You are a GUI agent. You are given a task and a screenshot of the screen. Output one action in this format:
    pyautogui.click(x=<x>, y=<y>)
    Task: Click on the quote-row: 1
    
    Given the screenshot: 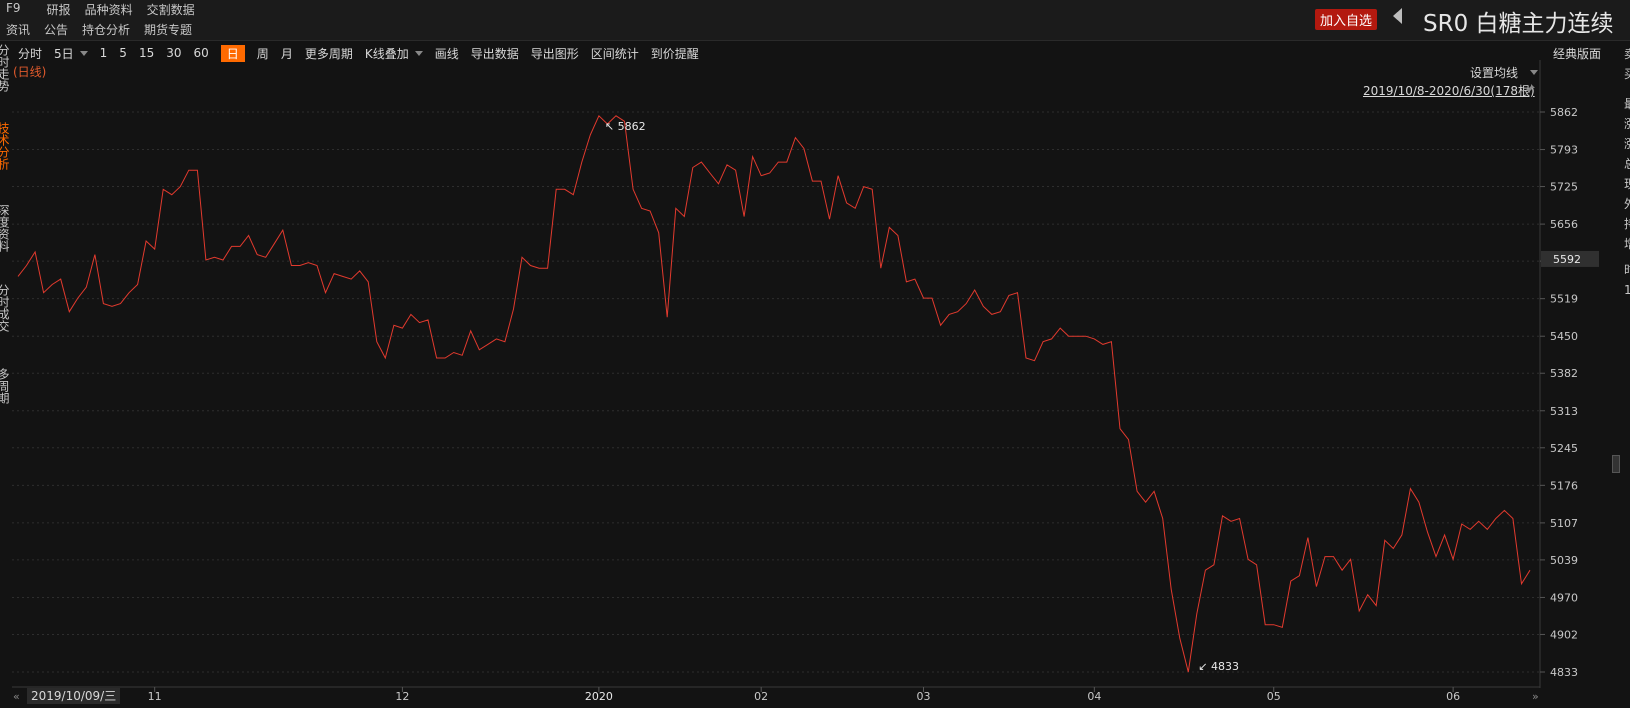 What is the action you would take?
    pyautogui.click(x=1627, y=290)
    